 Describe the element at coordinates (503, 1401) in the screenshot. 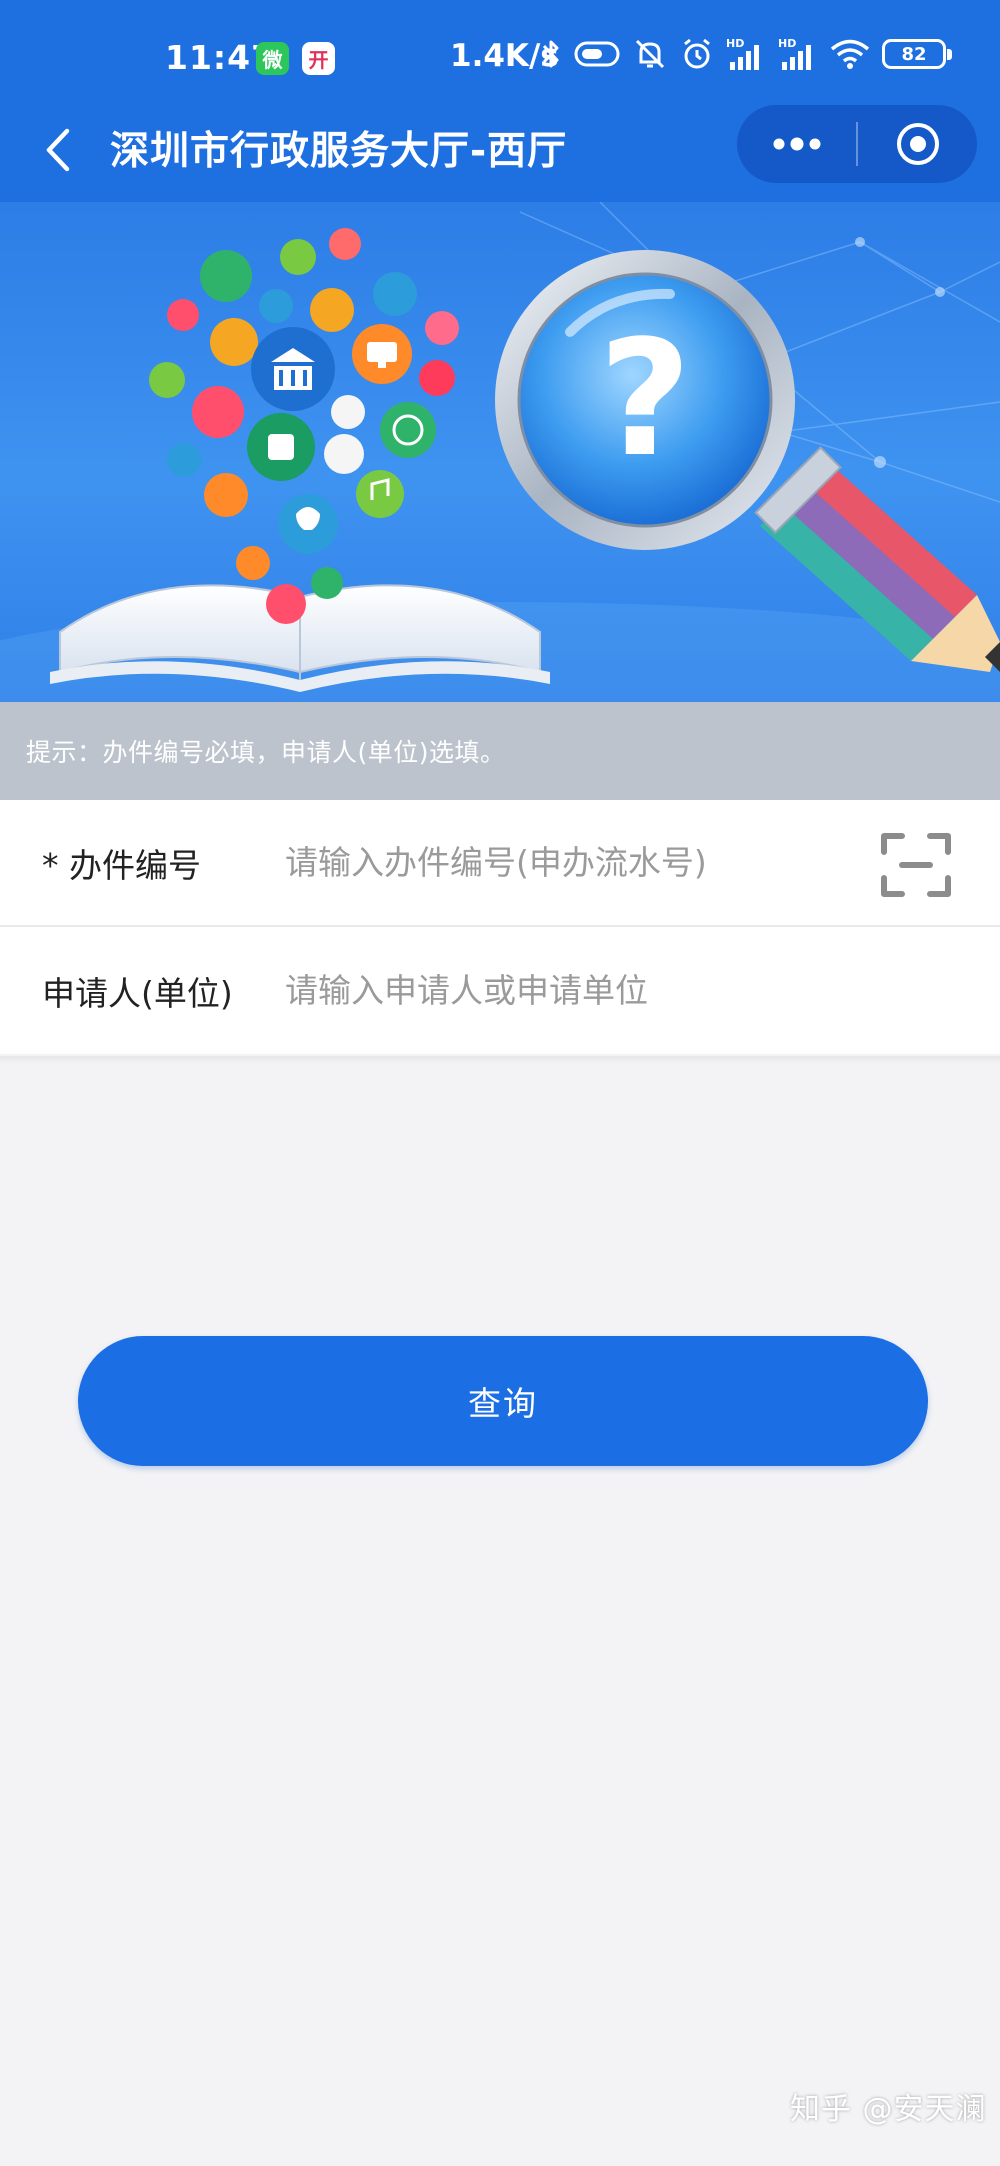

I see `query-button: 查询` at that location.